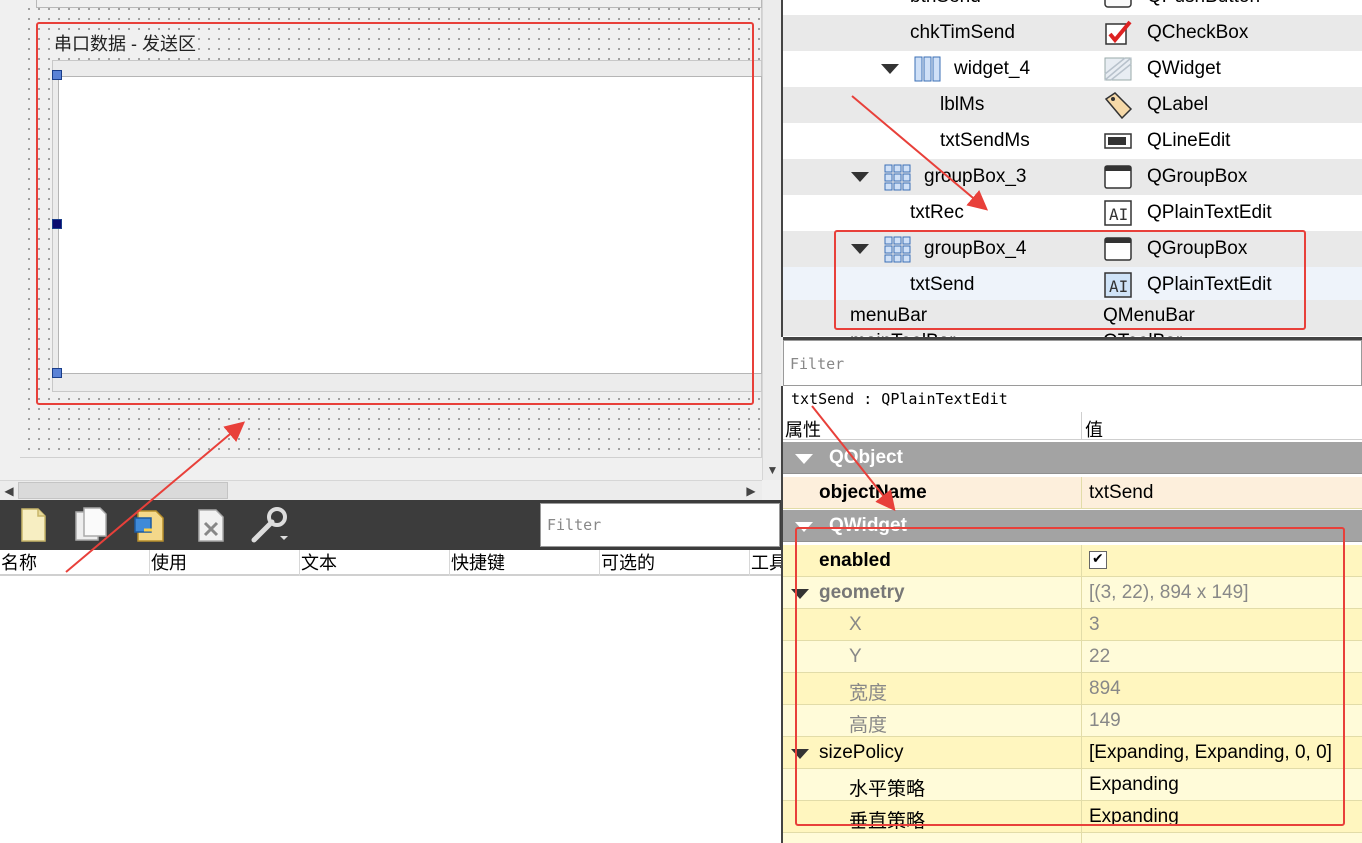 The image size is (1362, 843). I want to click on object-class: QWidget, so click(1184, 68).